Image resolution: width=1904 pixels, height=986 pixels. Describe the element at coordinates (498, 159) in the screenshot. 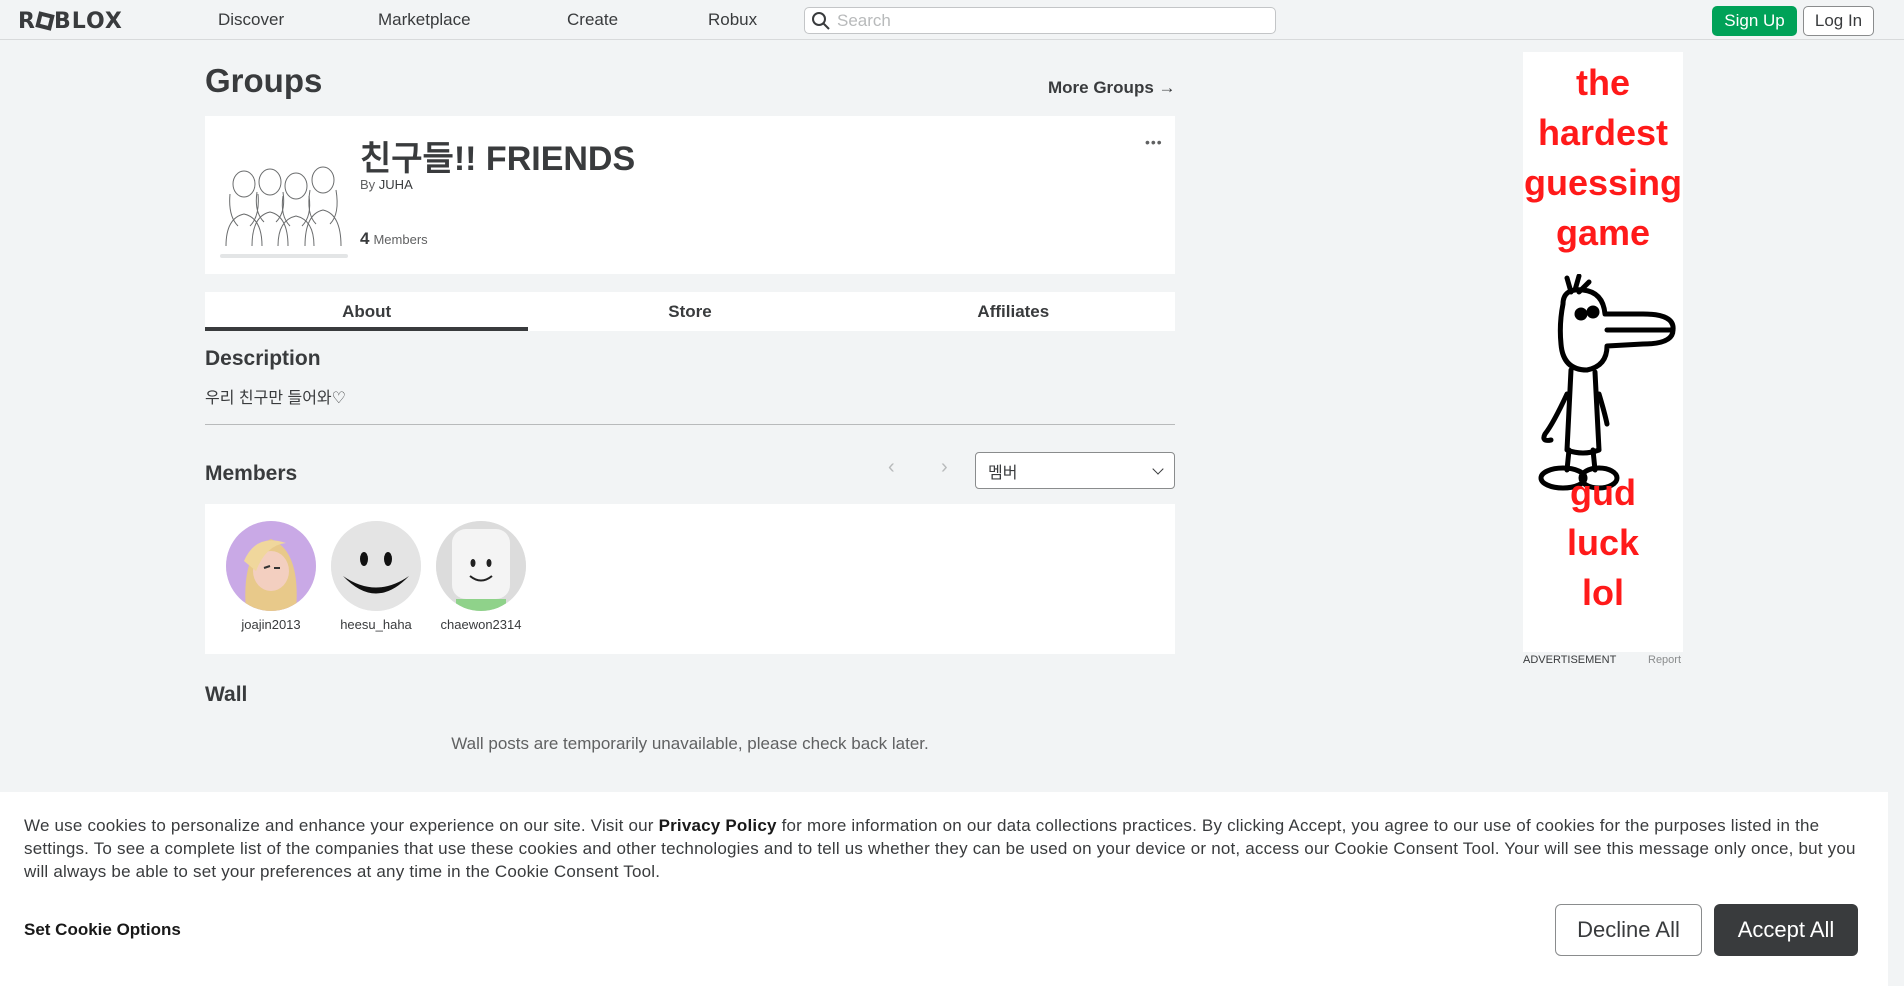

I see `group-name: 친구들!! FRIENDS` at that location.